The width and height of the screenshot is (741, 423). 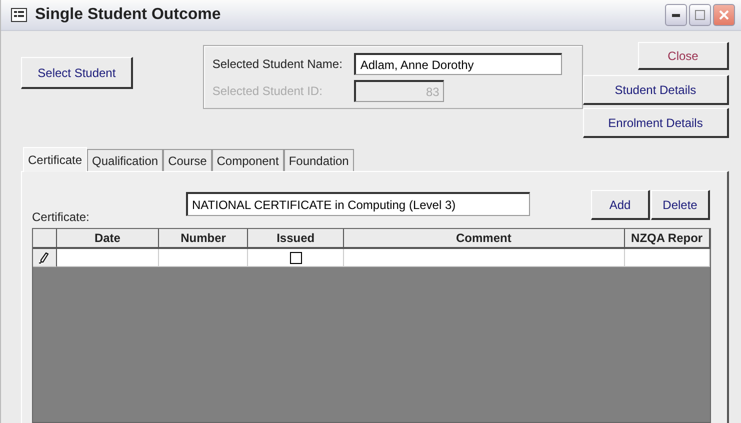 I want to click on form-icon, so click(x=19, y=15).